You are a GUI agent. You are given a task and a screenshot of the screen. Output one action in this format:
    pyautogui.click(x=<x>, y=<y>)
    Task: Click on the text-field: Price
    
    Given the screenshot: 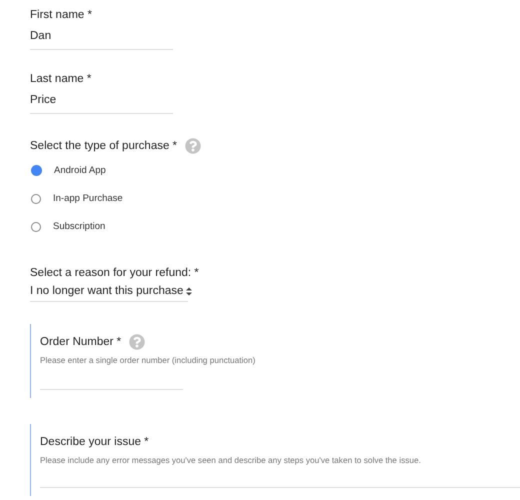 What is the action you would take?
    pyautogui.click(x=101, y=101)
    